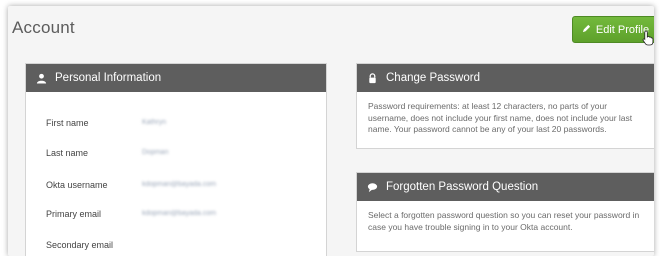 This screenshot has width=660, height=256. What do you see at coordinates (77, 185) in the screenshot?
I see `okta-username-label: Okta username` at bounding box center [77, 185].